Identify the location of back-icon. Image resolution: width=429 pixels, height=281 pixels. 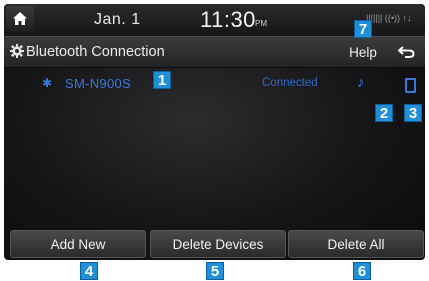
(406, 52).